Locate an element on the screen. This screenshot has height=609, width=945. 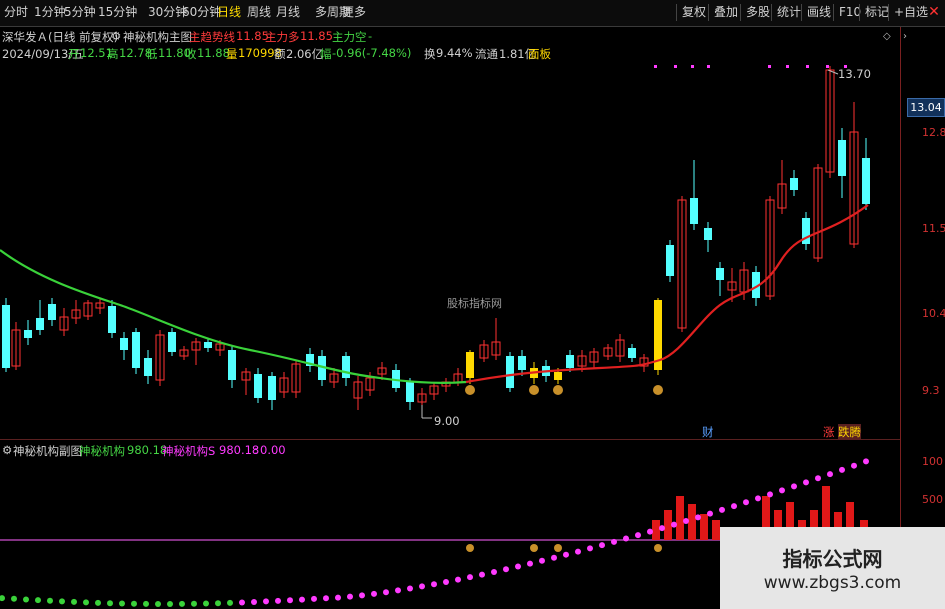
sub-y-tick-1: 100 is located at coordinates (932, 461).